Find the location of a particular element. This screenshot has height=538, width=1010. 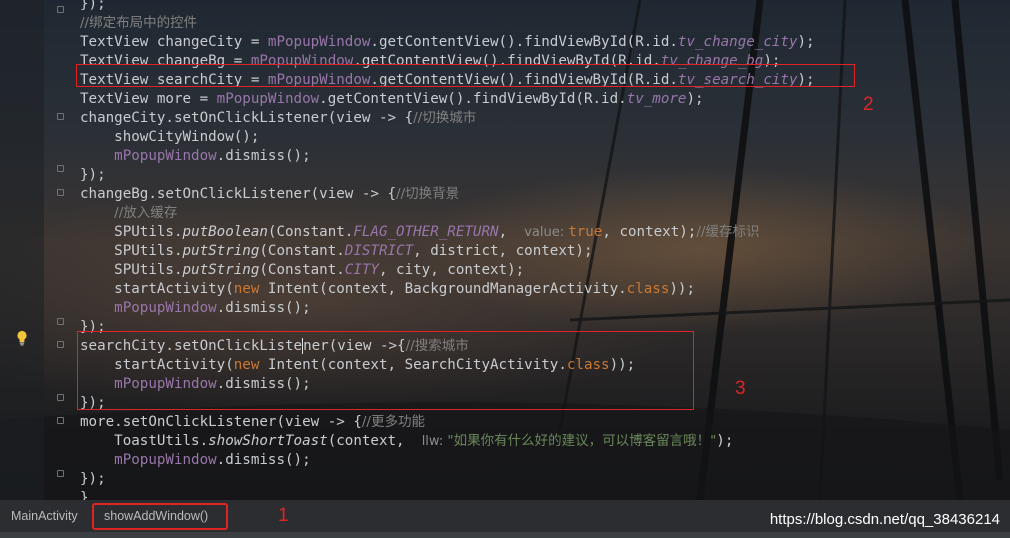

code-line: showCityWindow(); is located at coordinates (169, 137).